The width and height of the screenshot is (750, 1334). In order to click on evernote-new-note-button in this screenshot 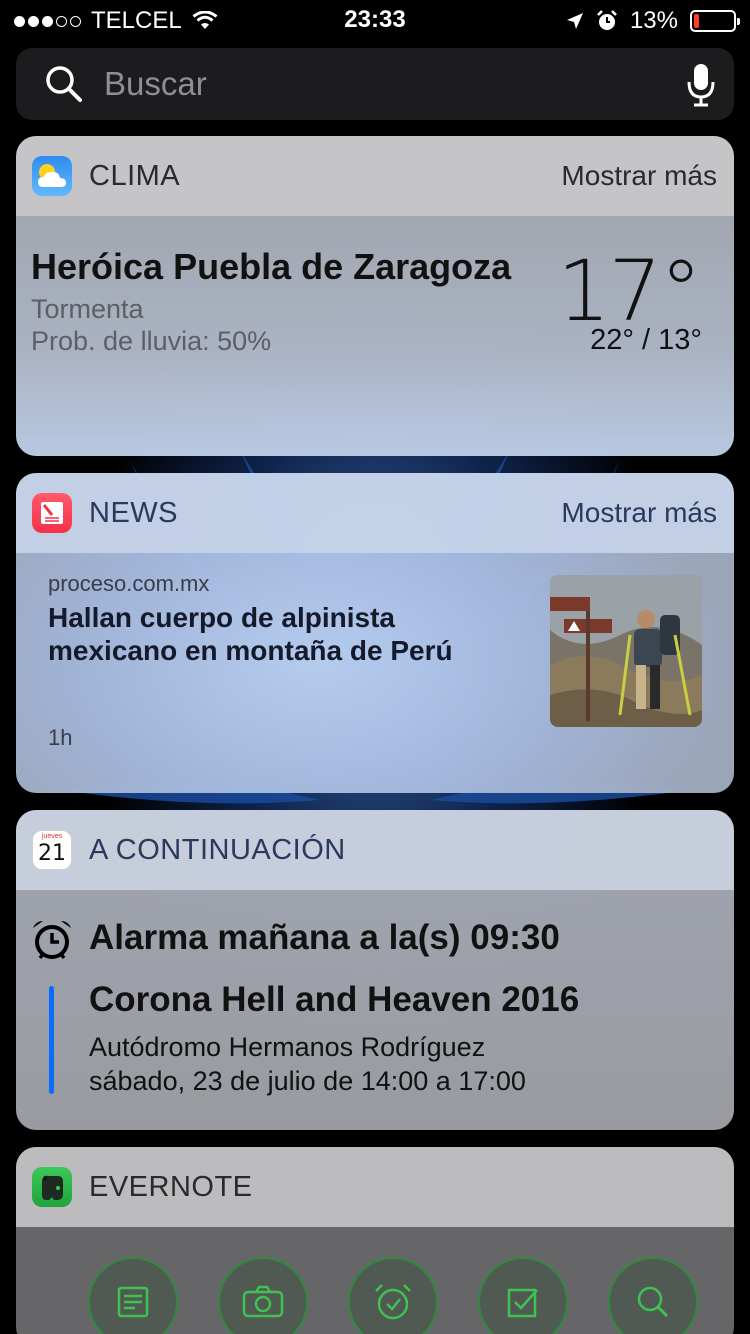, I will do `click(133, 1295)`.